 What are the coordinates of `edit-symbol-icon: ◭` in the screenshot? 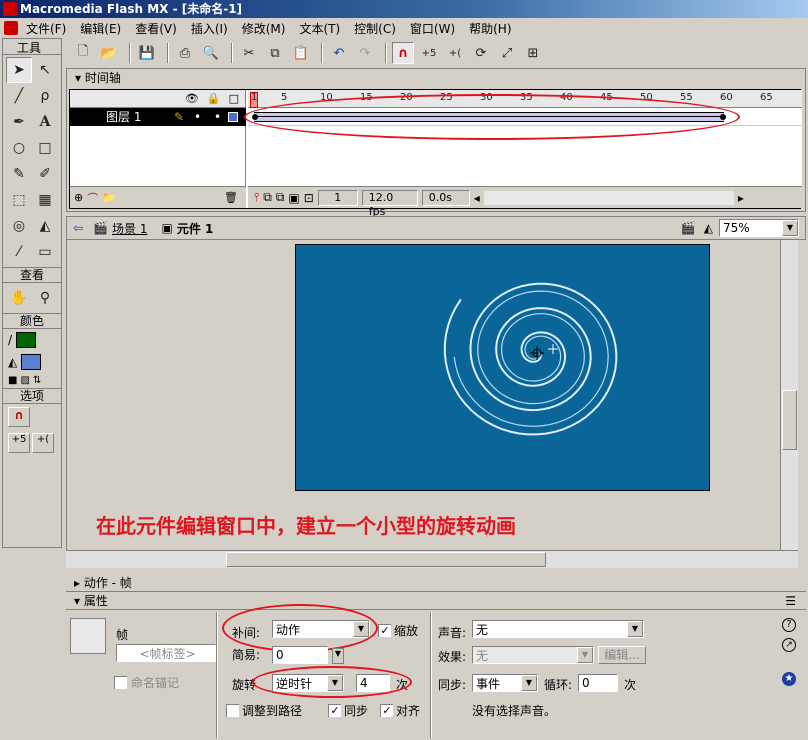 It's located at (708, 228).